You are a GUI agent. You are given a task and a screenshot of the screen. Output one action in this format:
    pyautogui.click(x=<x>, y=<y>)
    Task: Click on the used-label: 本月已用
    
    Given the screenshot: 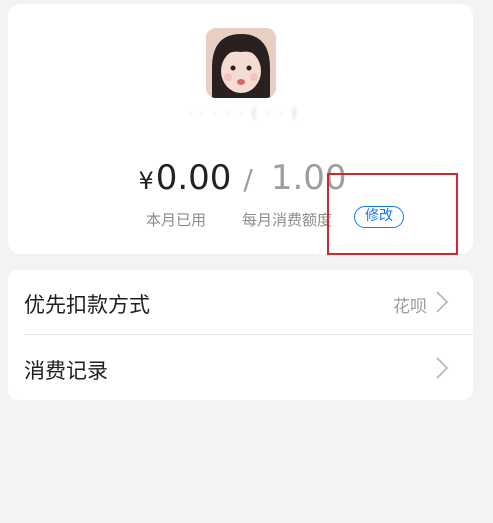 What is the action you would take?
    pyautogui.click(x=176, y=220)
    